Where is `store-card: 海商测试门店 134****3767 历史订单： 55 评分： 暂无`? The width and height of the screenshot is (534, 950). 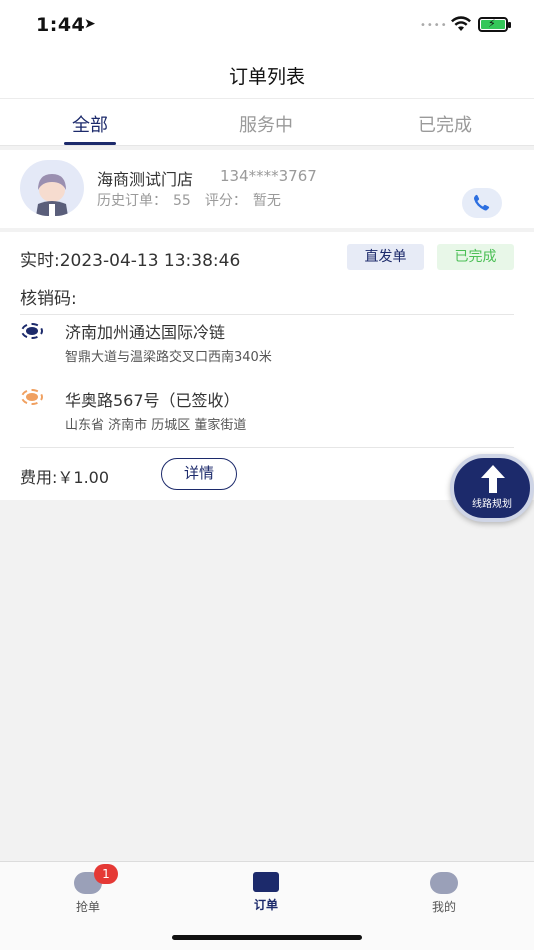 store-card: 海商测试门店 134****3767 历史订单： 55 评分： 暂无 is located at coordinates (267, 189).